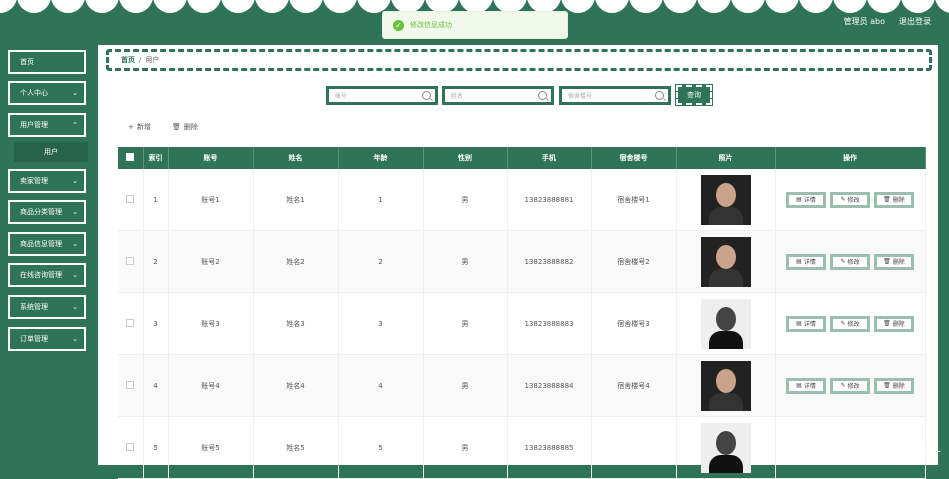  I want to click on sidebar-subitem-user: 用户, so click(51, 152).